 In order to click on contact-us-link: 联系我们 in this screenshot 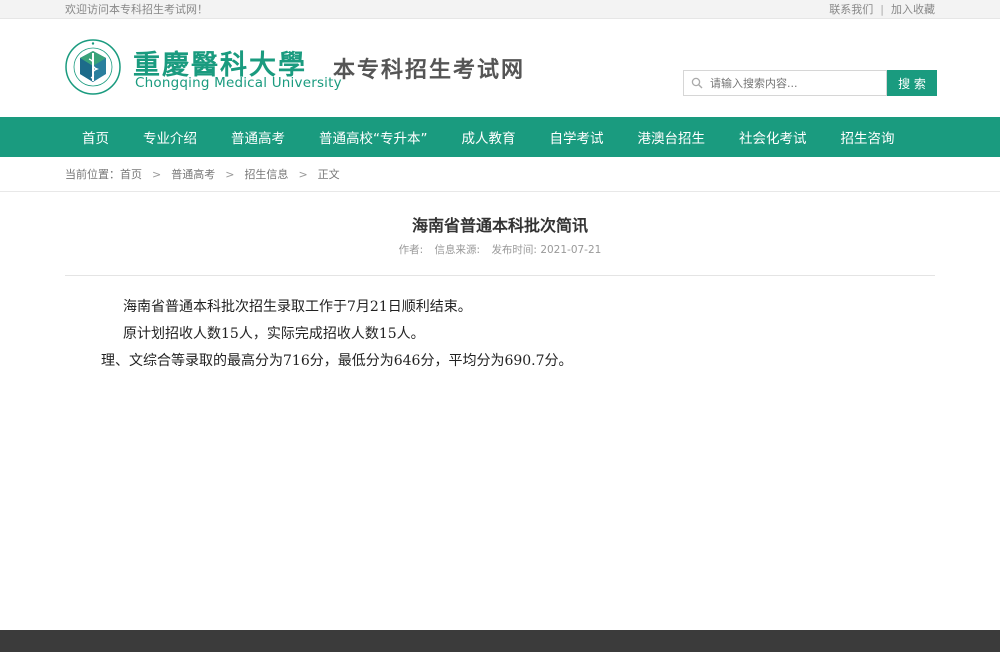, I will do `click(851, 9)`.